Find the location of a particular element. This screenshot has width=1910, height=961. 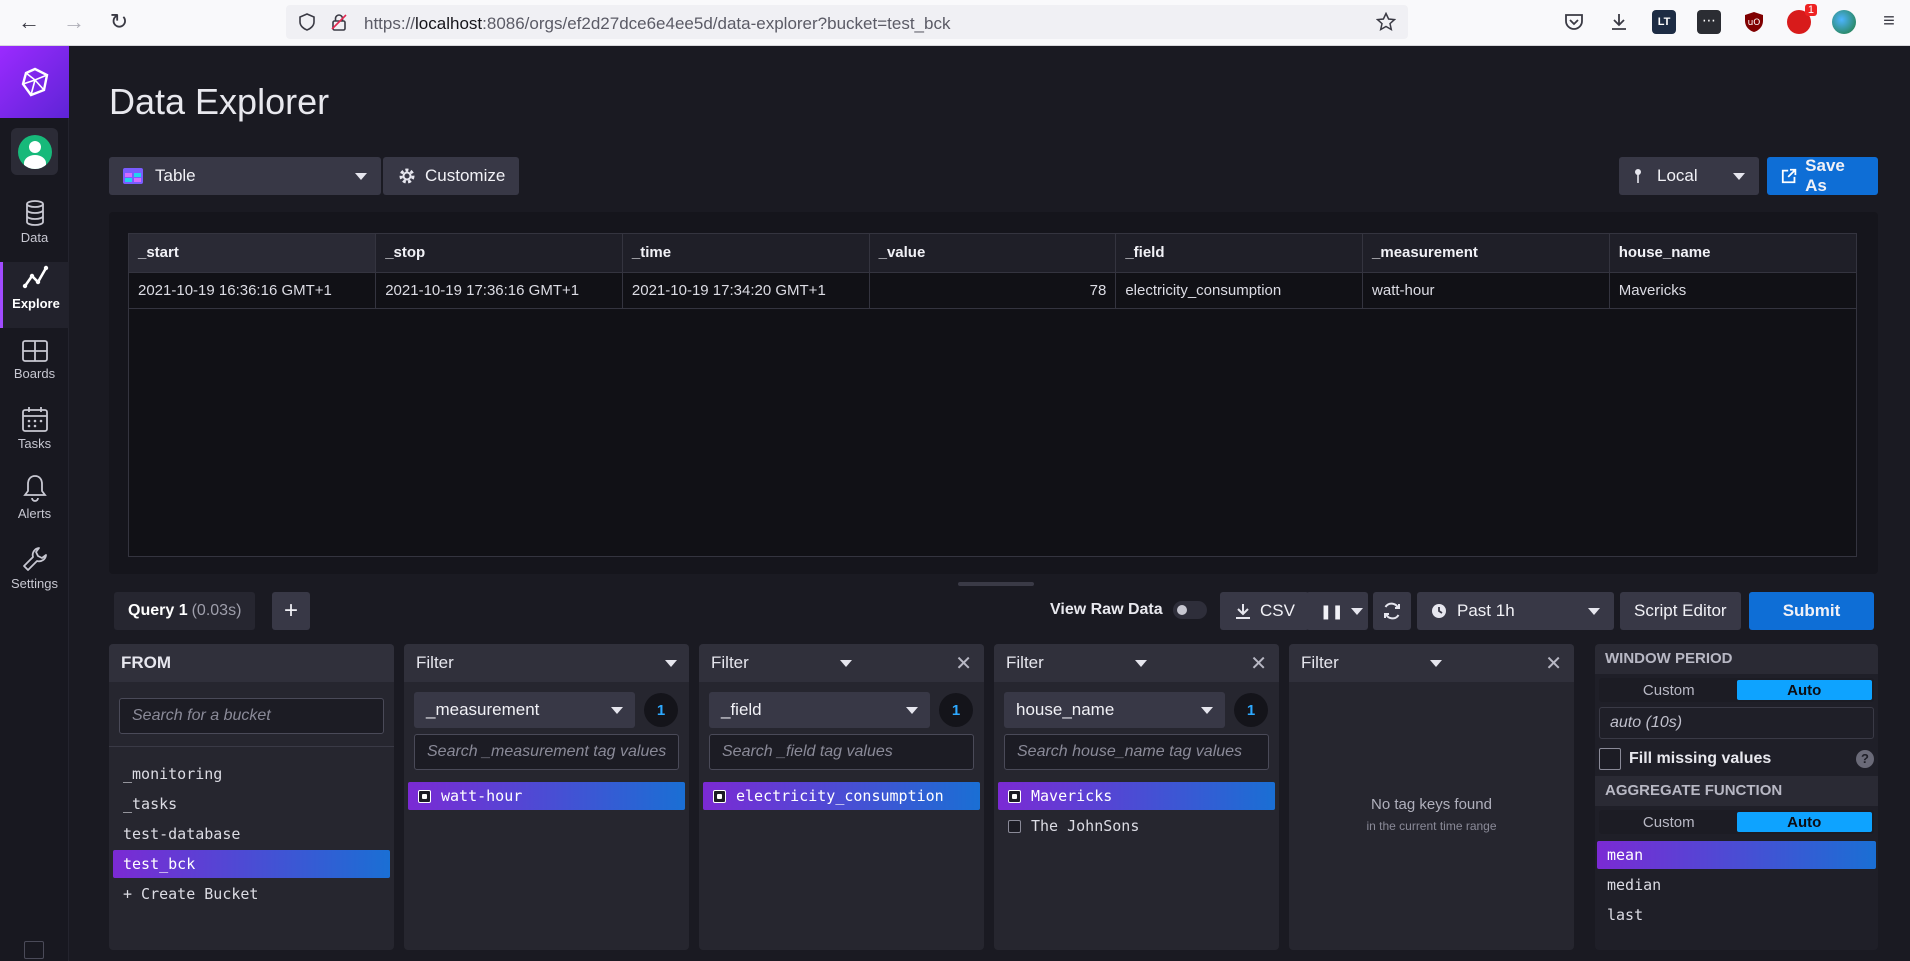

export-icon is located at coordinates (1789, 176).